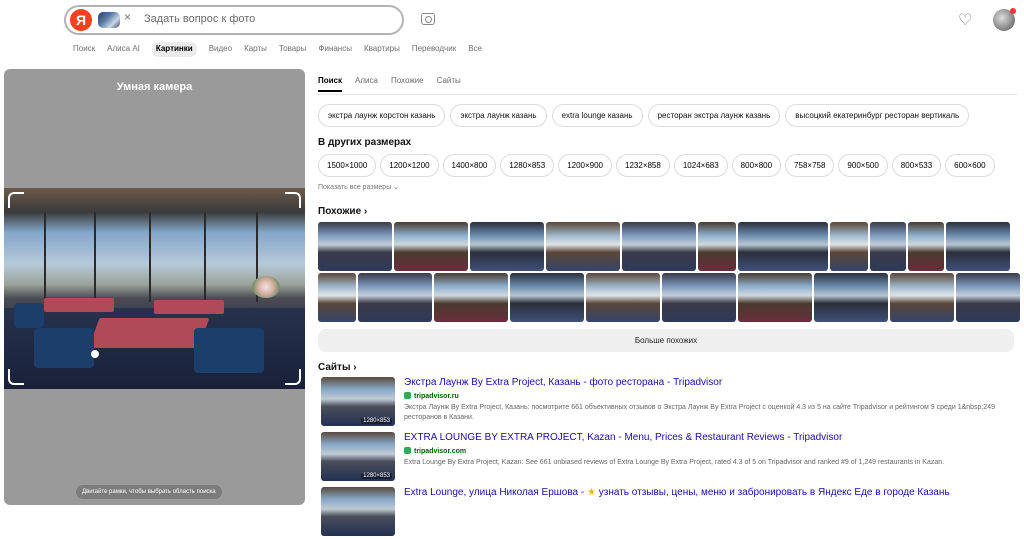 This screenshot has height=539, width=1024. What do you see at coordinates (255, 50) in the screenshot?
I see `nav-item-maps: Карты` at bounding box center [255, 50].